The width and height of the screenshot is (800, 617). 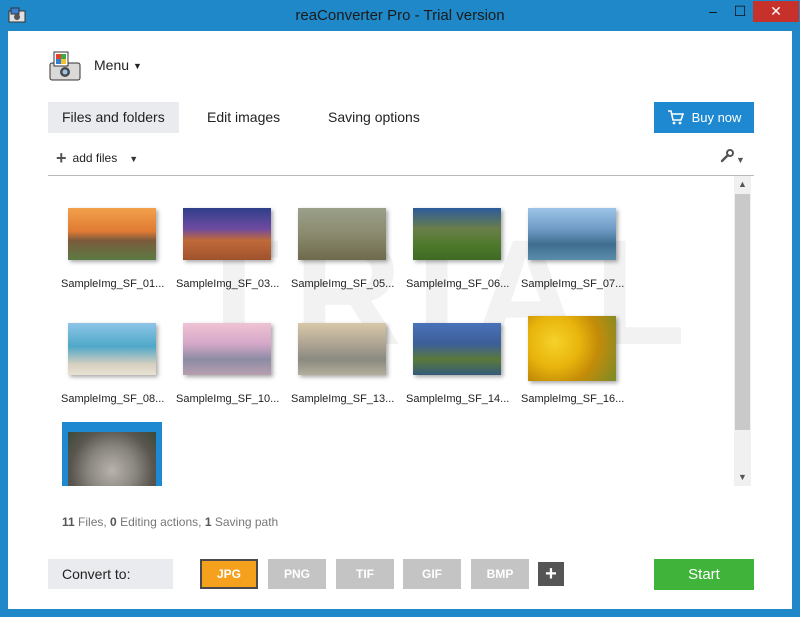 I want to click on tab-edit-images: Edit images, so click(x=243, y=117).